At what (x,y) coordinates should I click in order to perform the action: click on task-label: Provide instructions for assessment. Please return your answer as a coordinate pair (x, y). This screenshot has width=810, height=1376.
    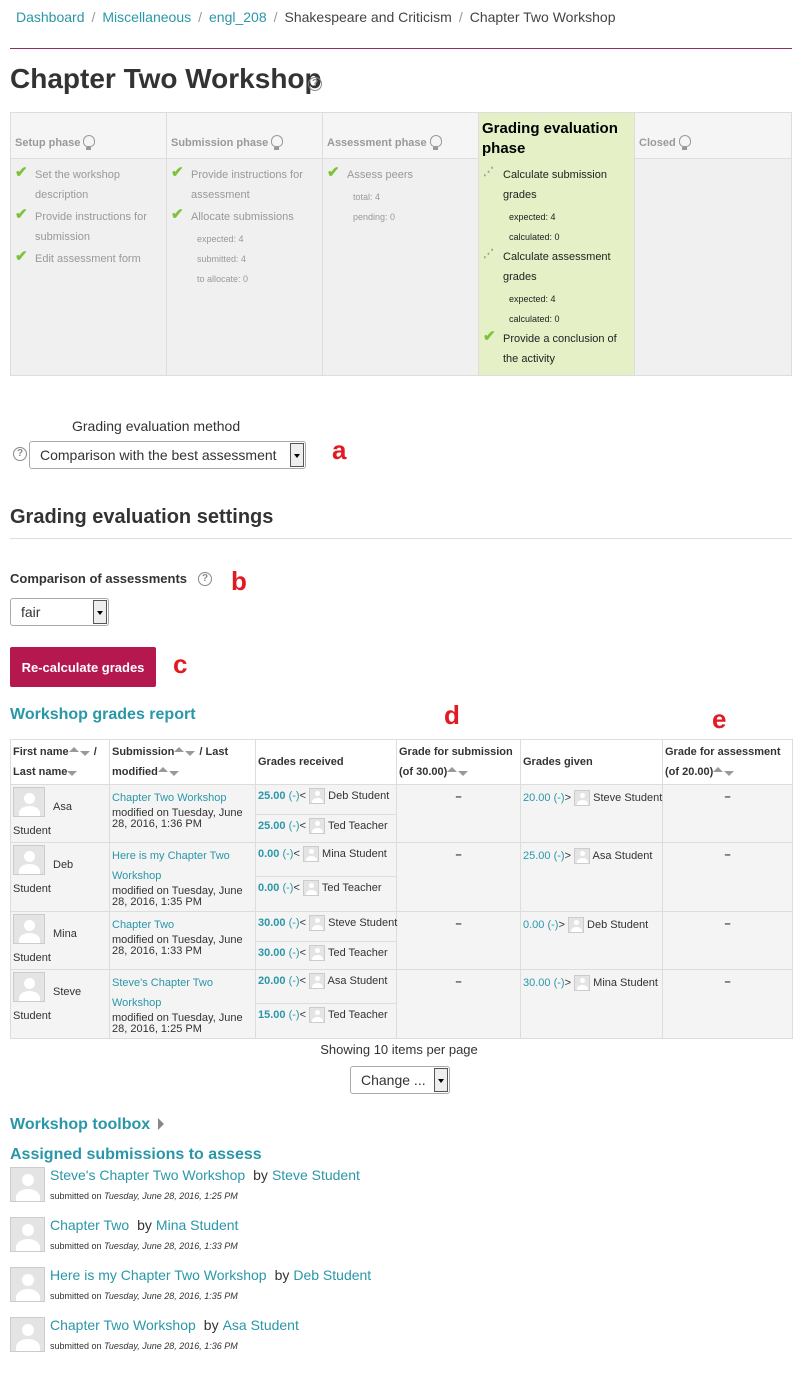
    Looking at the image, I should click on (254, 185).